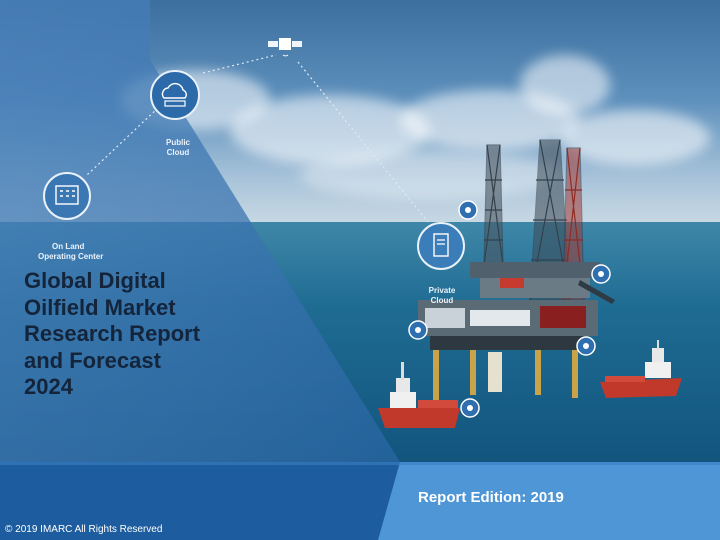 The width and height of the screenshot is (720, 540). I want to click on server-icon, so click(441, 246).